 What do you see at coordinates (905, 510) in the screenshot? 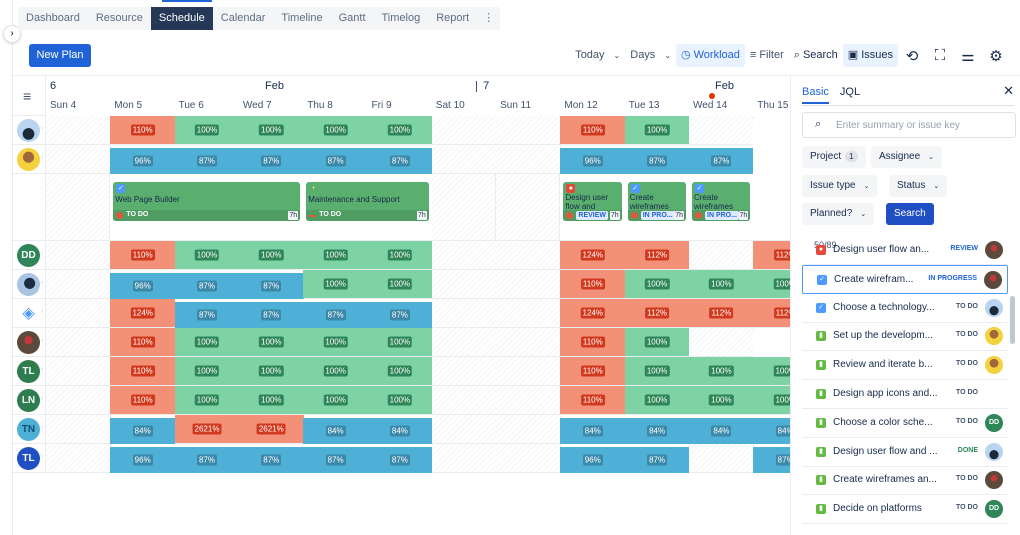
I see `issue-list-item: ▮ Decide on platforms TO DO DD` at bounding box center [905, 510].